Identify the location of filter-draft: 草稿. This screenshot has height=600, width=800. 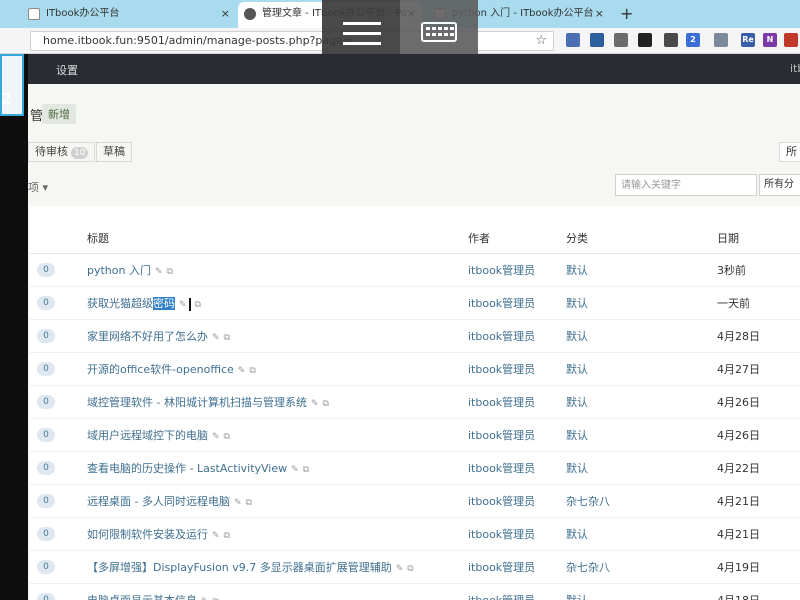
(114, 152).